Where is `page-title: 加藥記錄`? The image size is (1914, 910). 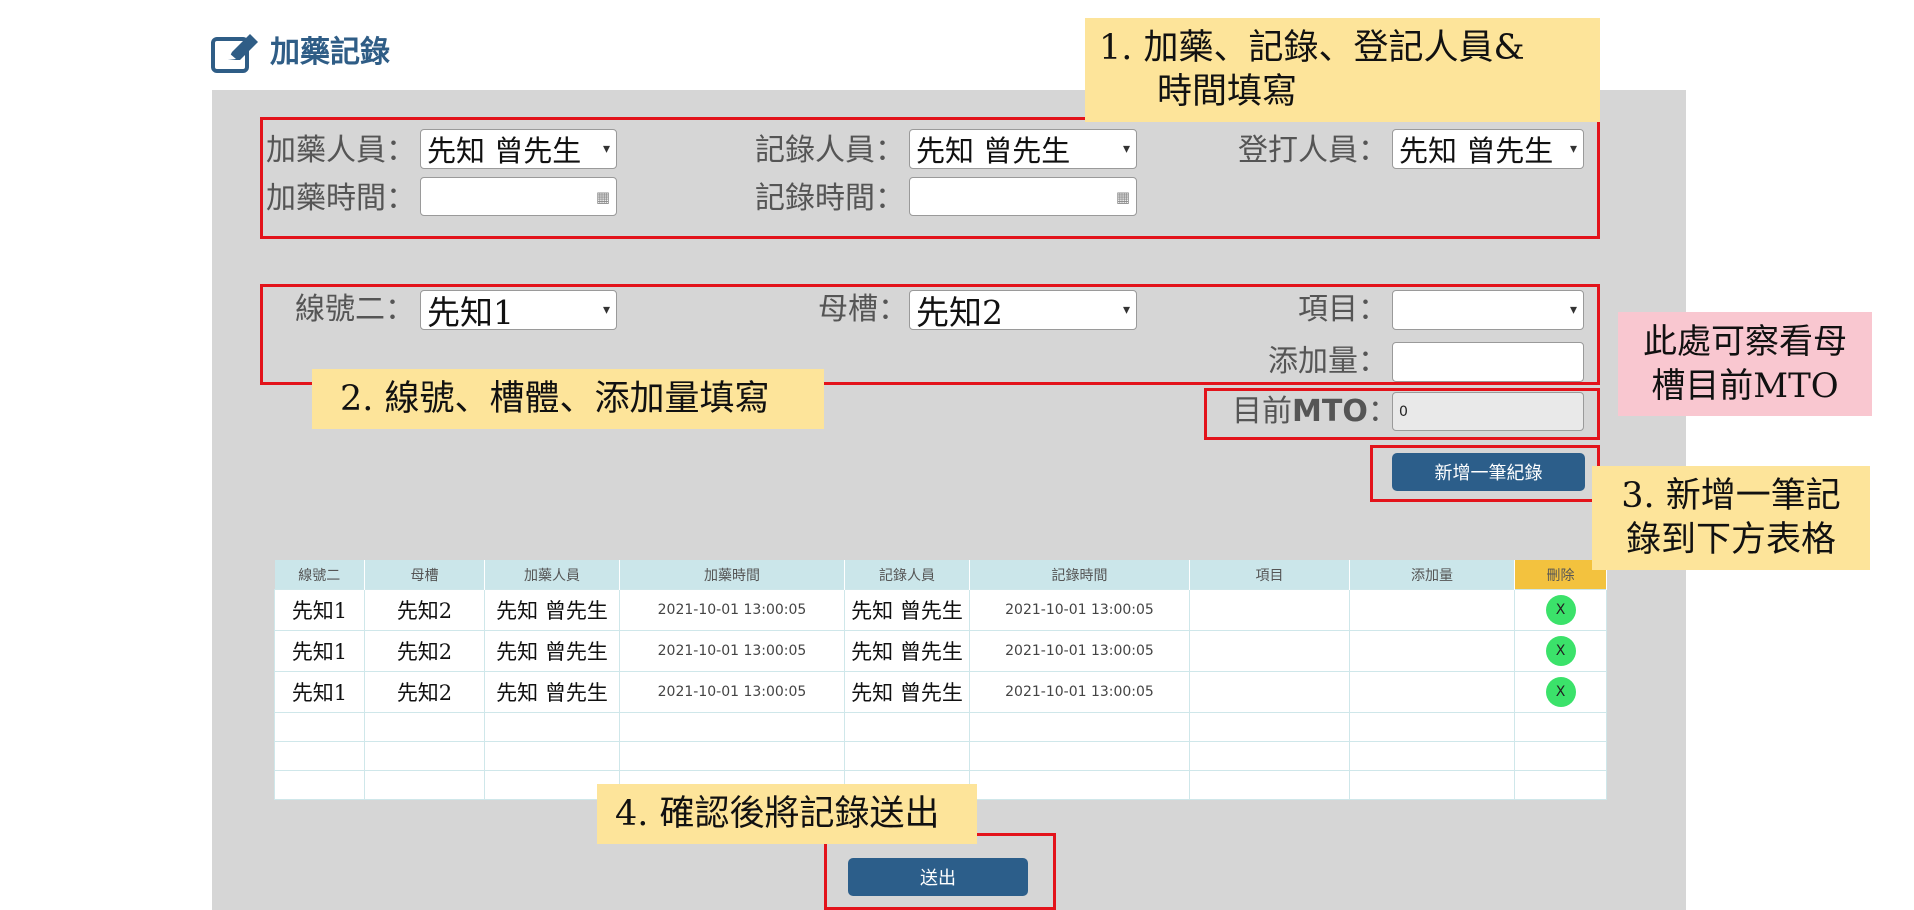
page-title: 加藥記錄 is located at coordinates (330, 52).